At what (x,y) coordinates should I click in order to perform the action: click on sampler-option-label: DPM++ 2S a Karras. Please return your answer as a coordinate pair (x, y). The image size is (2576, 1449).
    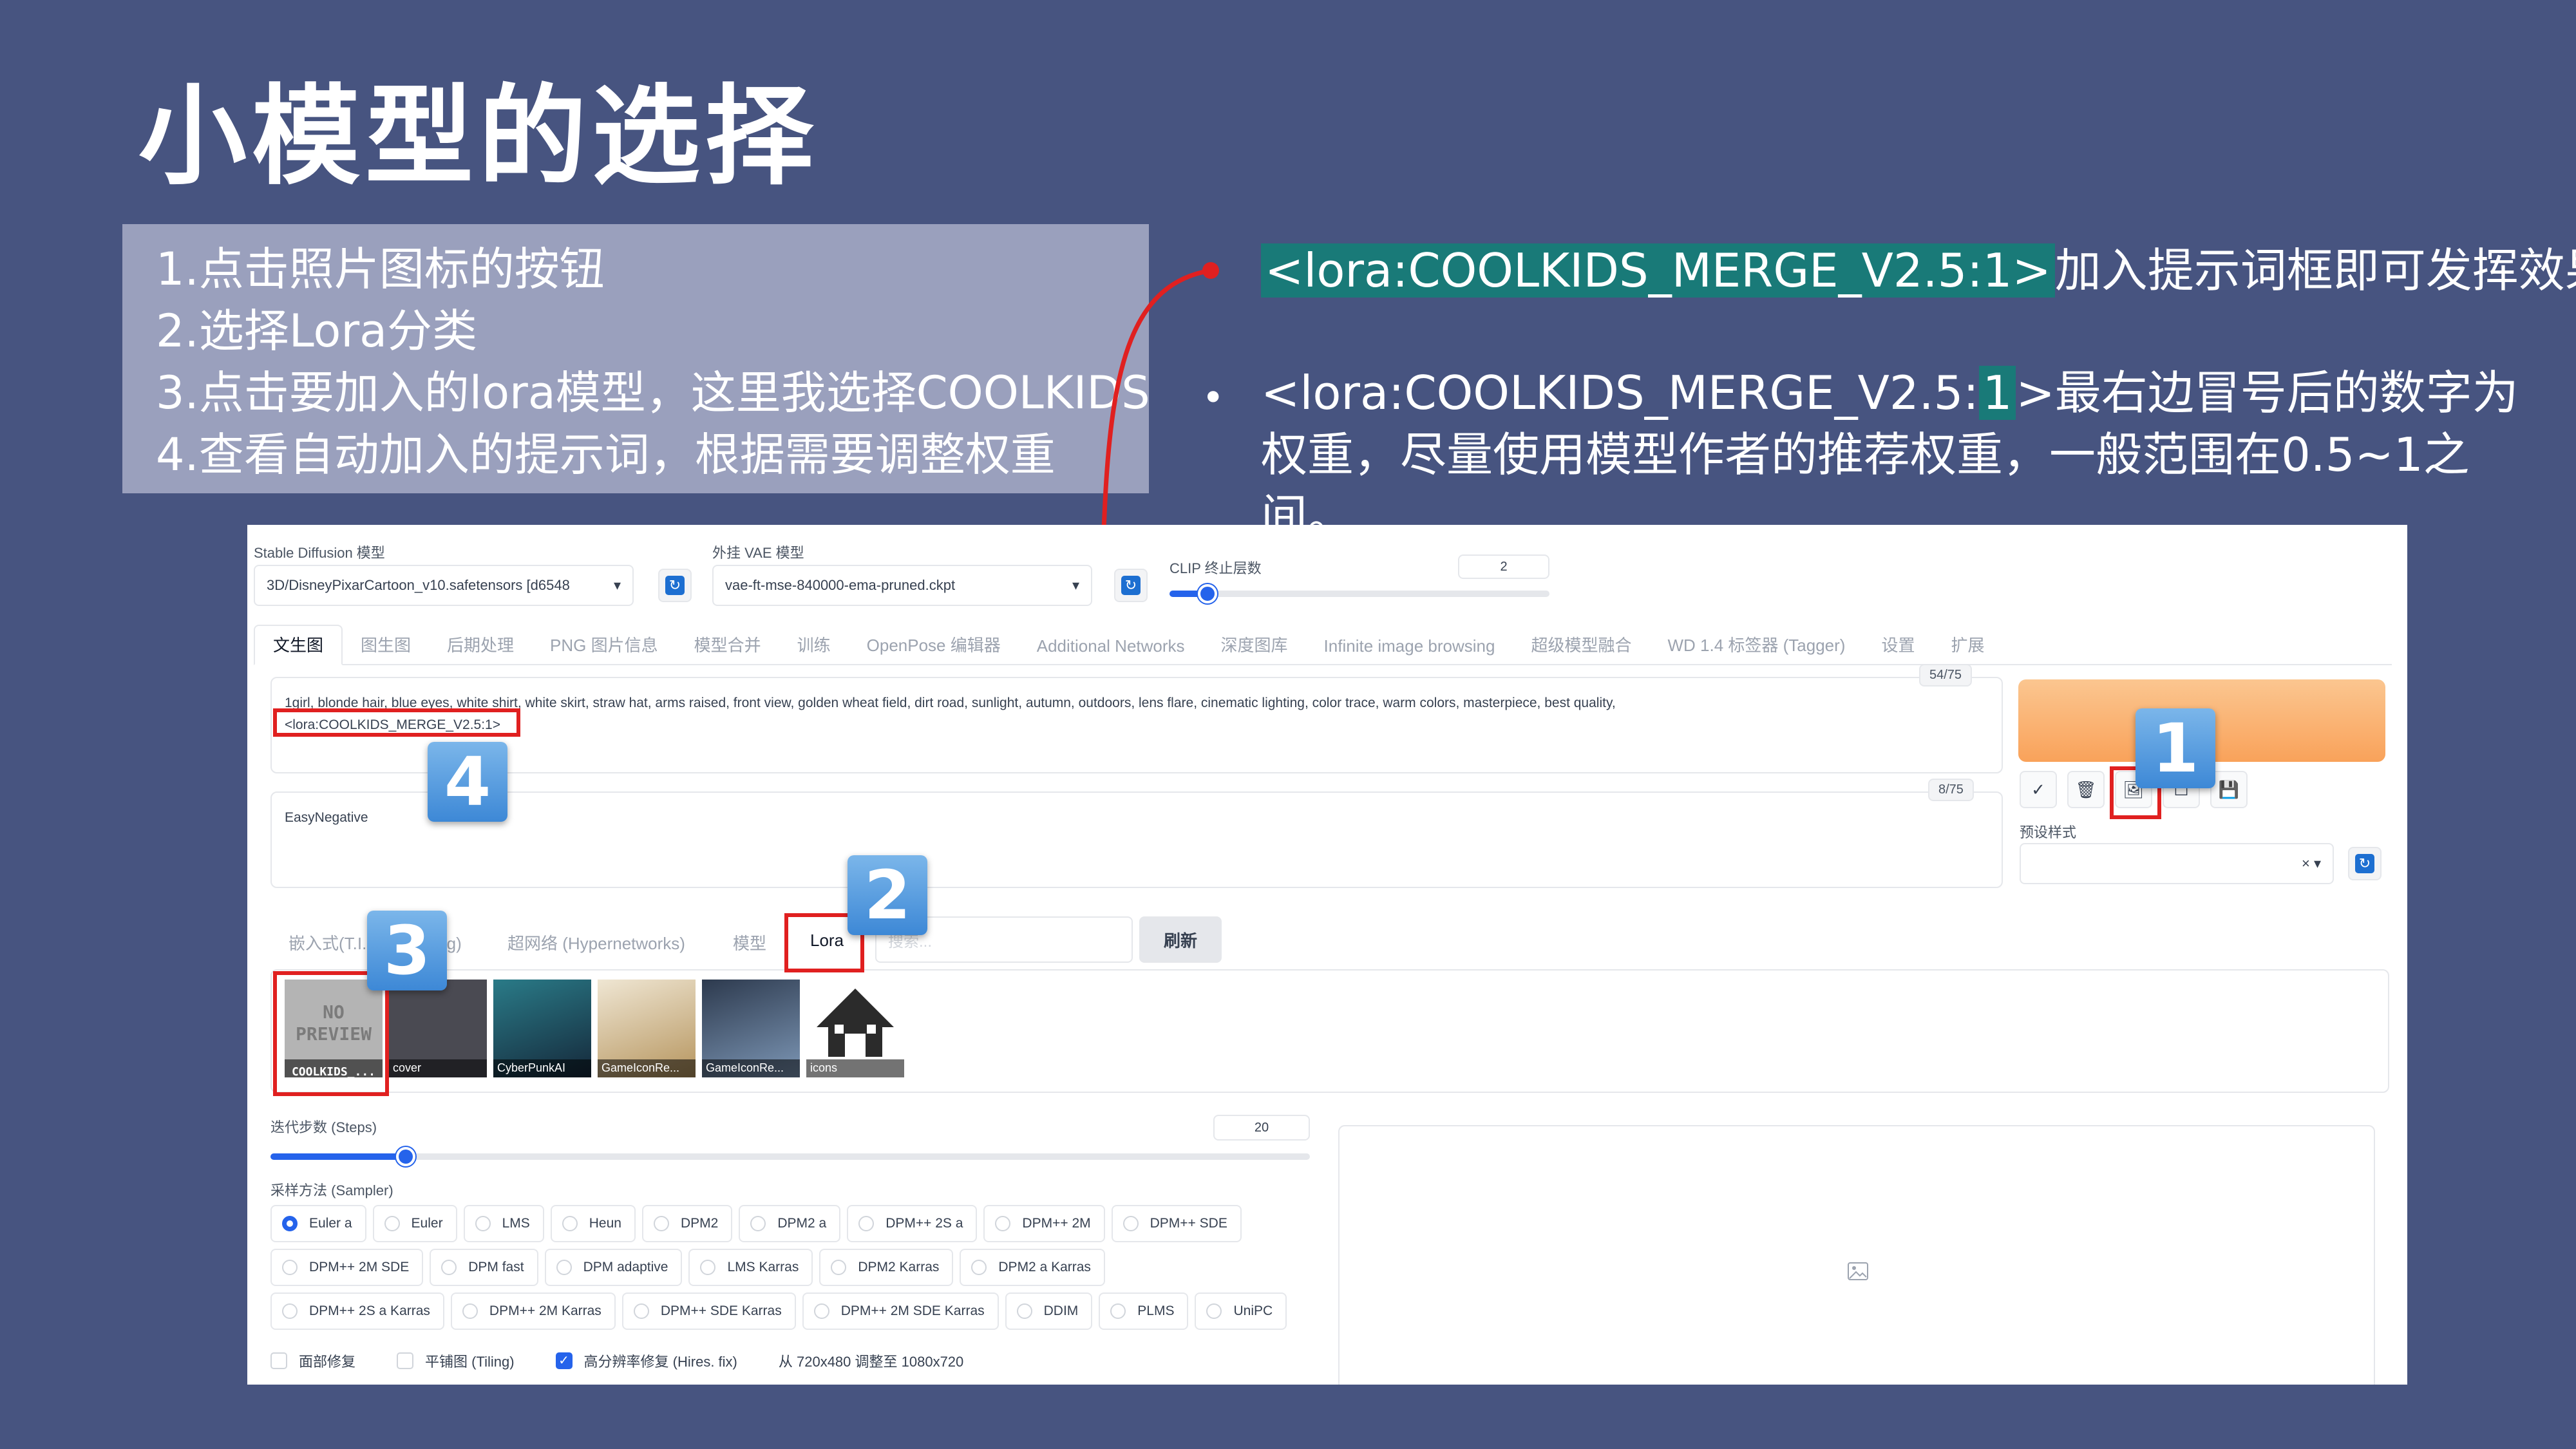
    Looking at the image, I should click on (369, 1310).